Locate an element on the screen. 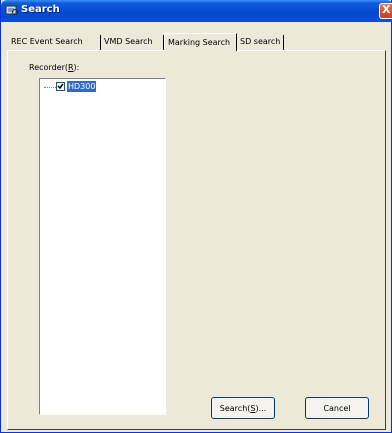 The height and width of the screenshot is (433, 392). recorder-checkbox is located at coordinates (60, 86).